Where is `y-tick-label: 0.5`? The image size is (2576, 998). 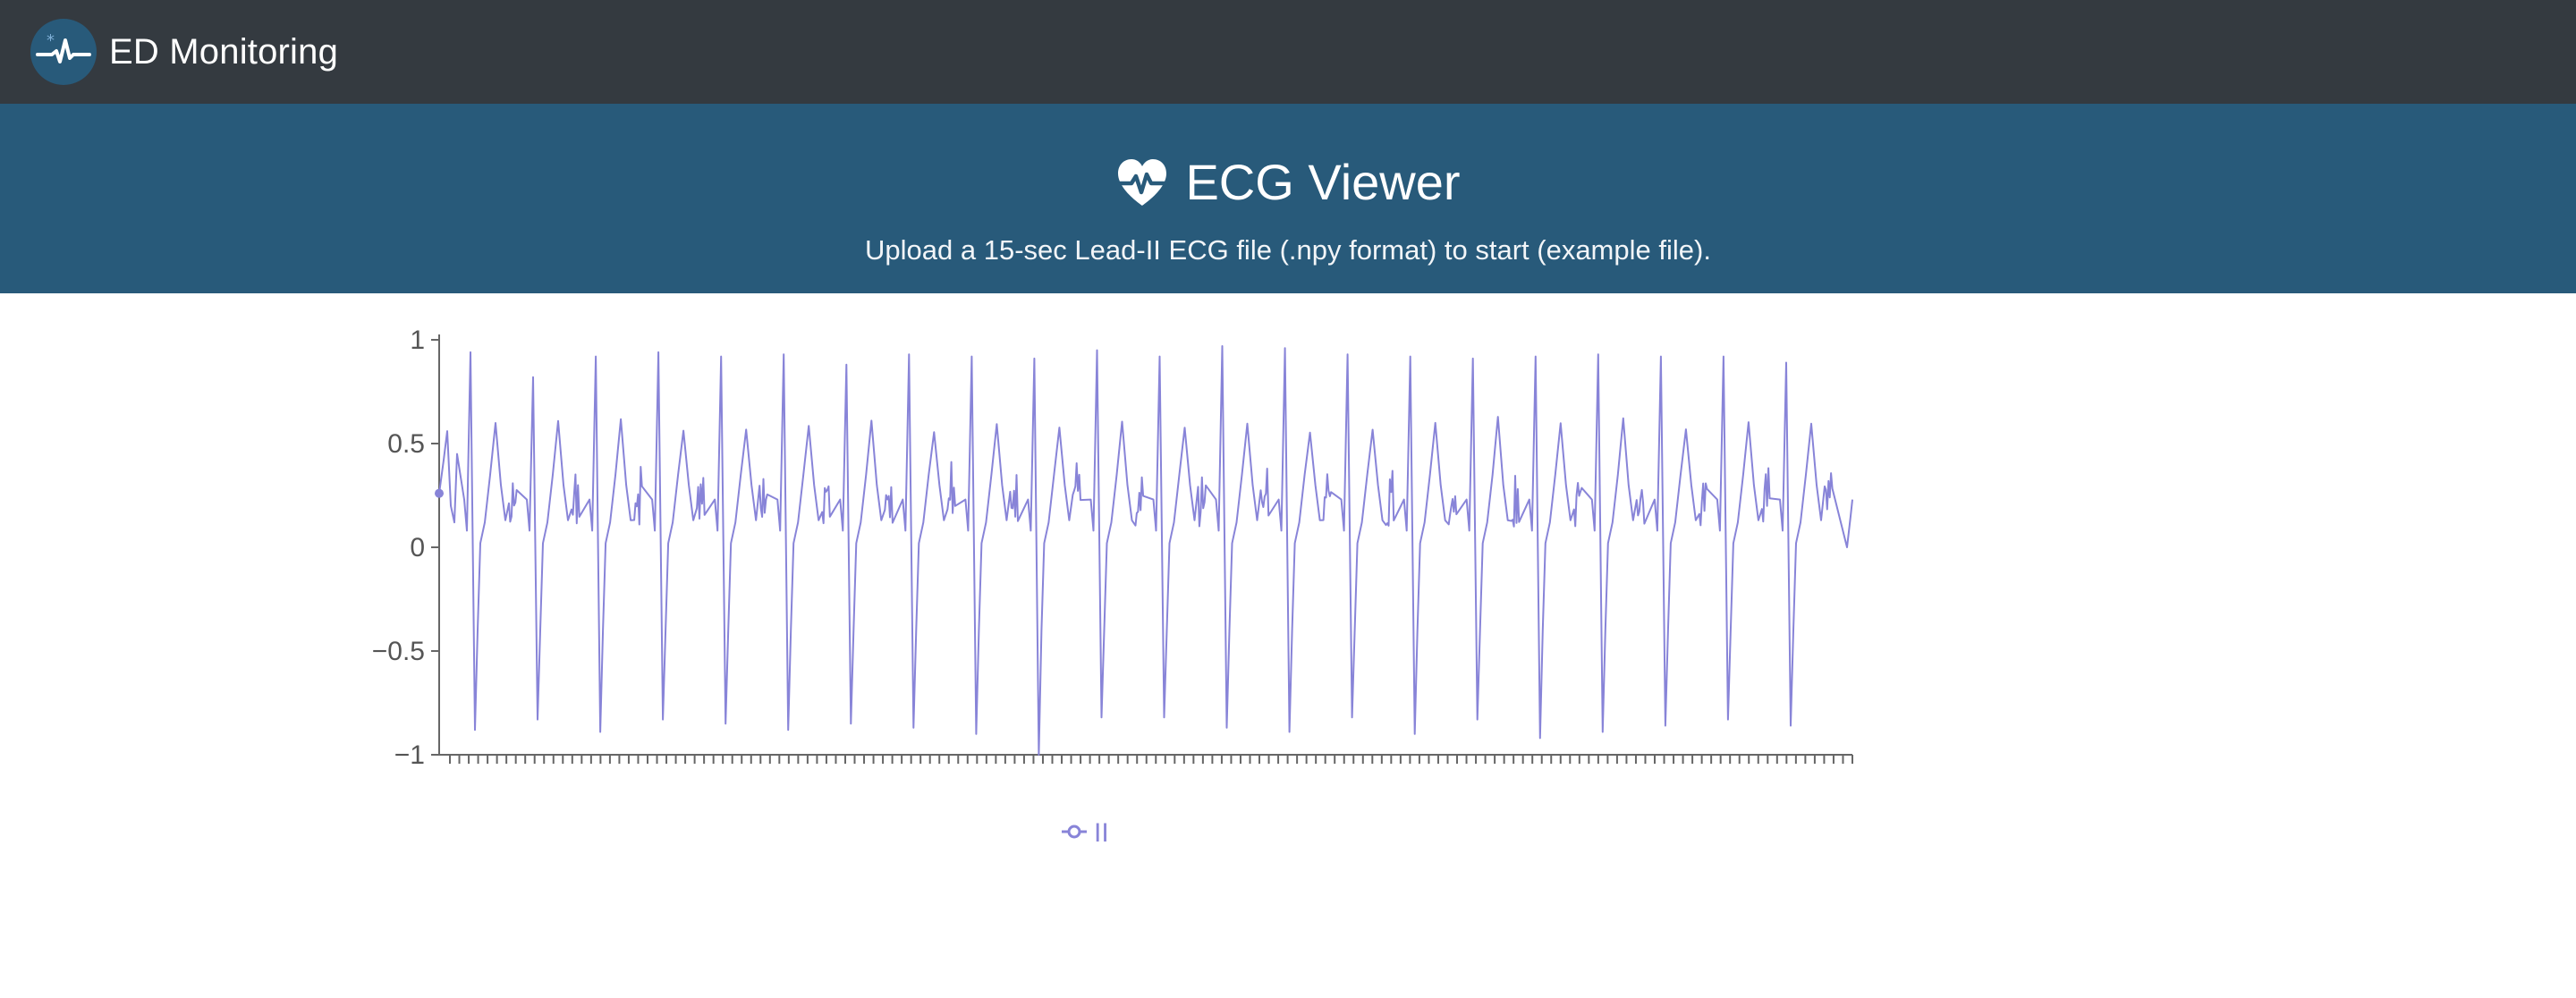 y-tick-label: 0.5 is located at coordinates (406, 444).